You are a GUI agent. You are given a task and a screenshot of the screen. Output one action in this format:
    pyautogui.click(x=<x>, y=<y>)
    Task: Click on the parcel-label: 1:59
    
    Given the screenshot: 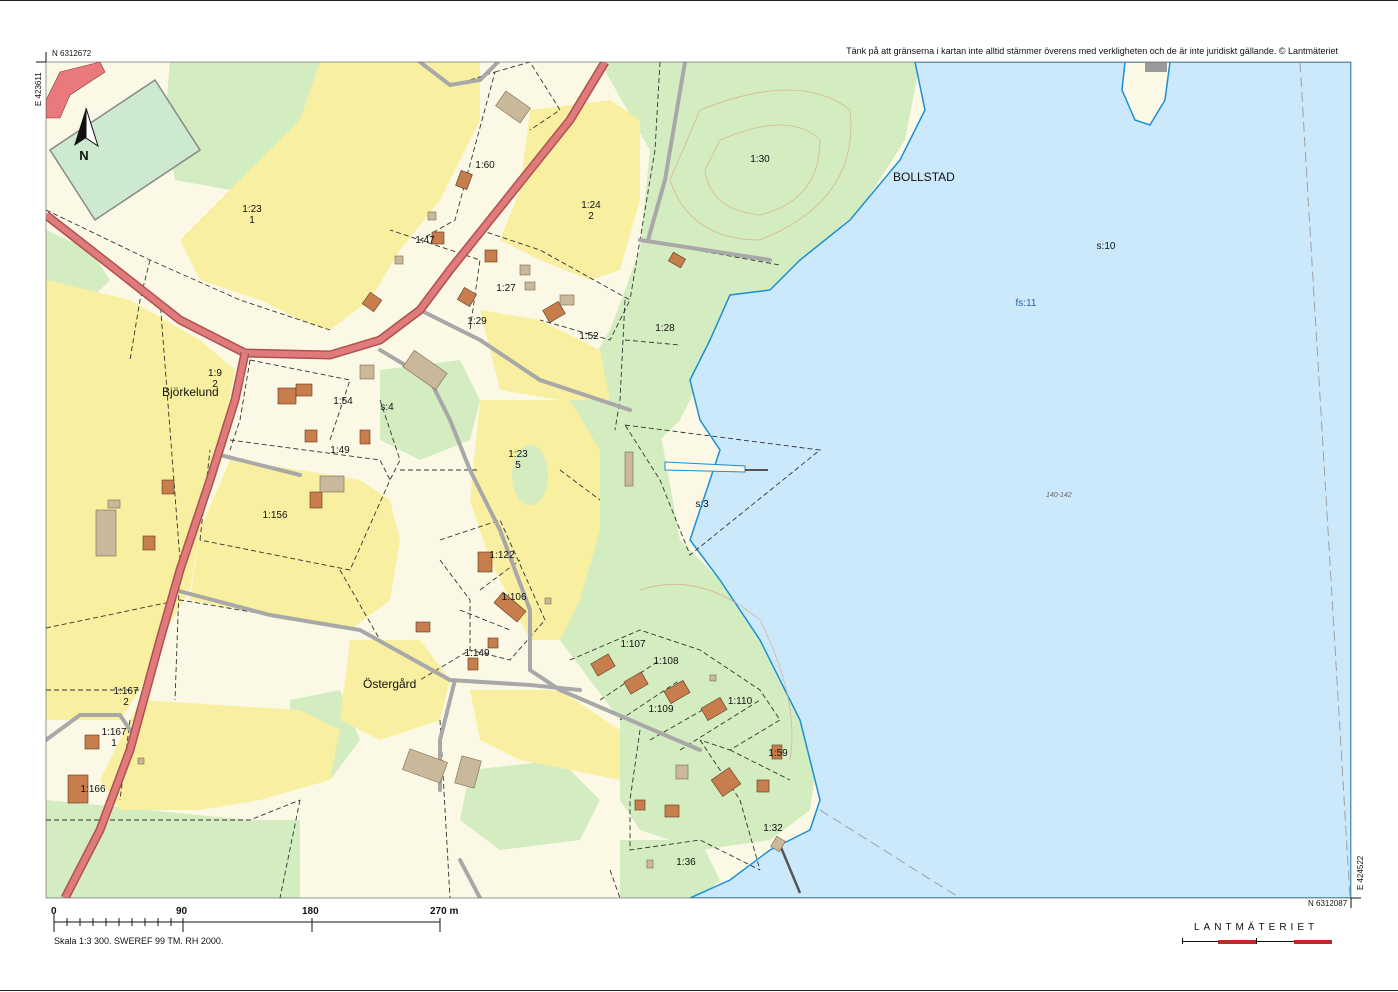 What is the action you would take?
    pyautogui.click(x=778, y=753)
    